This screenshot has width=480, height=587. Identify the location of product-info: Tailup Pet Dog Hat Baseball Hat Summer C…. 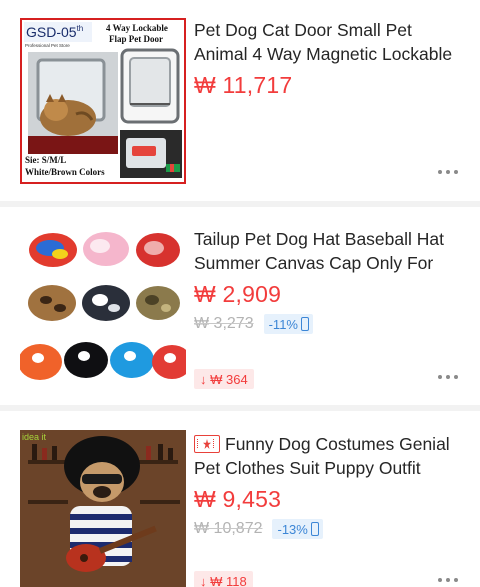
(330, 280).